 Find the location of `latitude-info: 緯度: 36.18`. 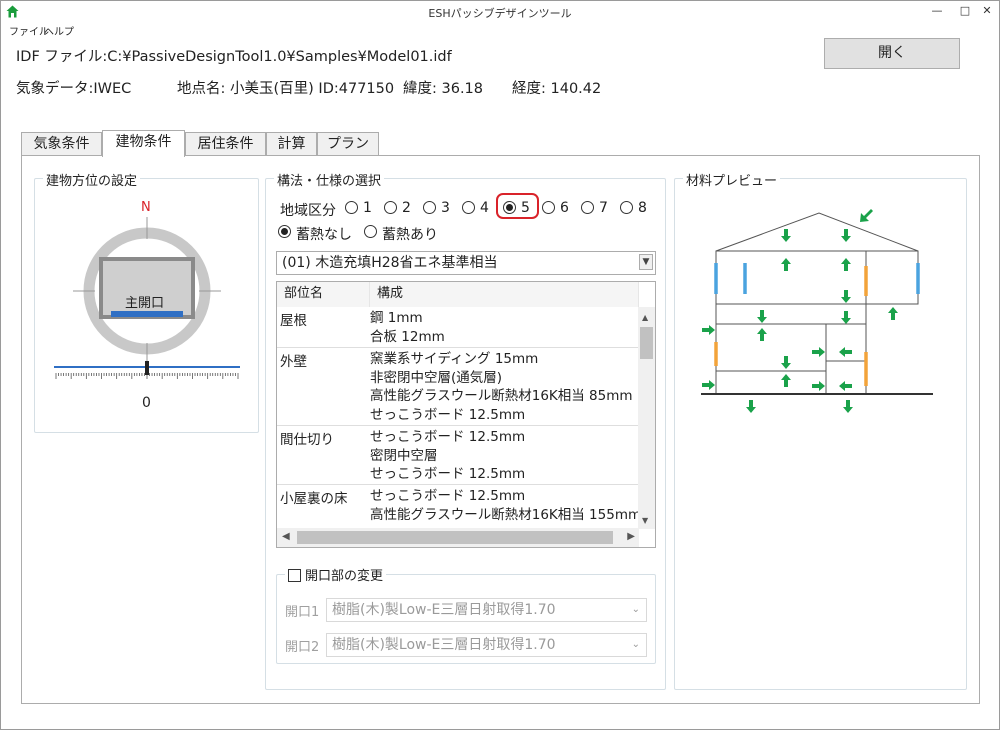

latitude-info: 緯度: 36.18 is located at coordinates (443, 89).